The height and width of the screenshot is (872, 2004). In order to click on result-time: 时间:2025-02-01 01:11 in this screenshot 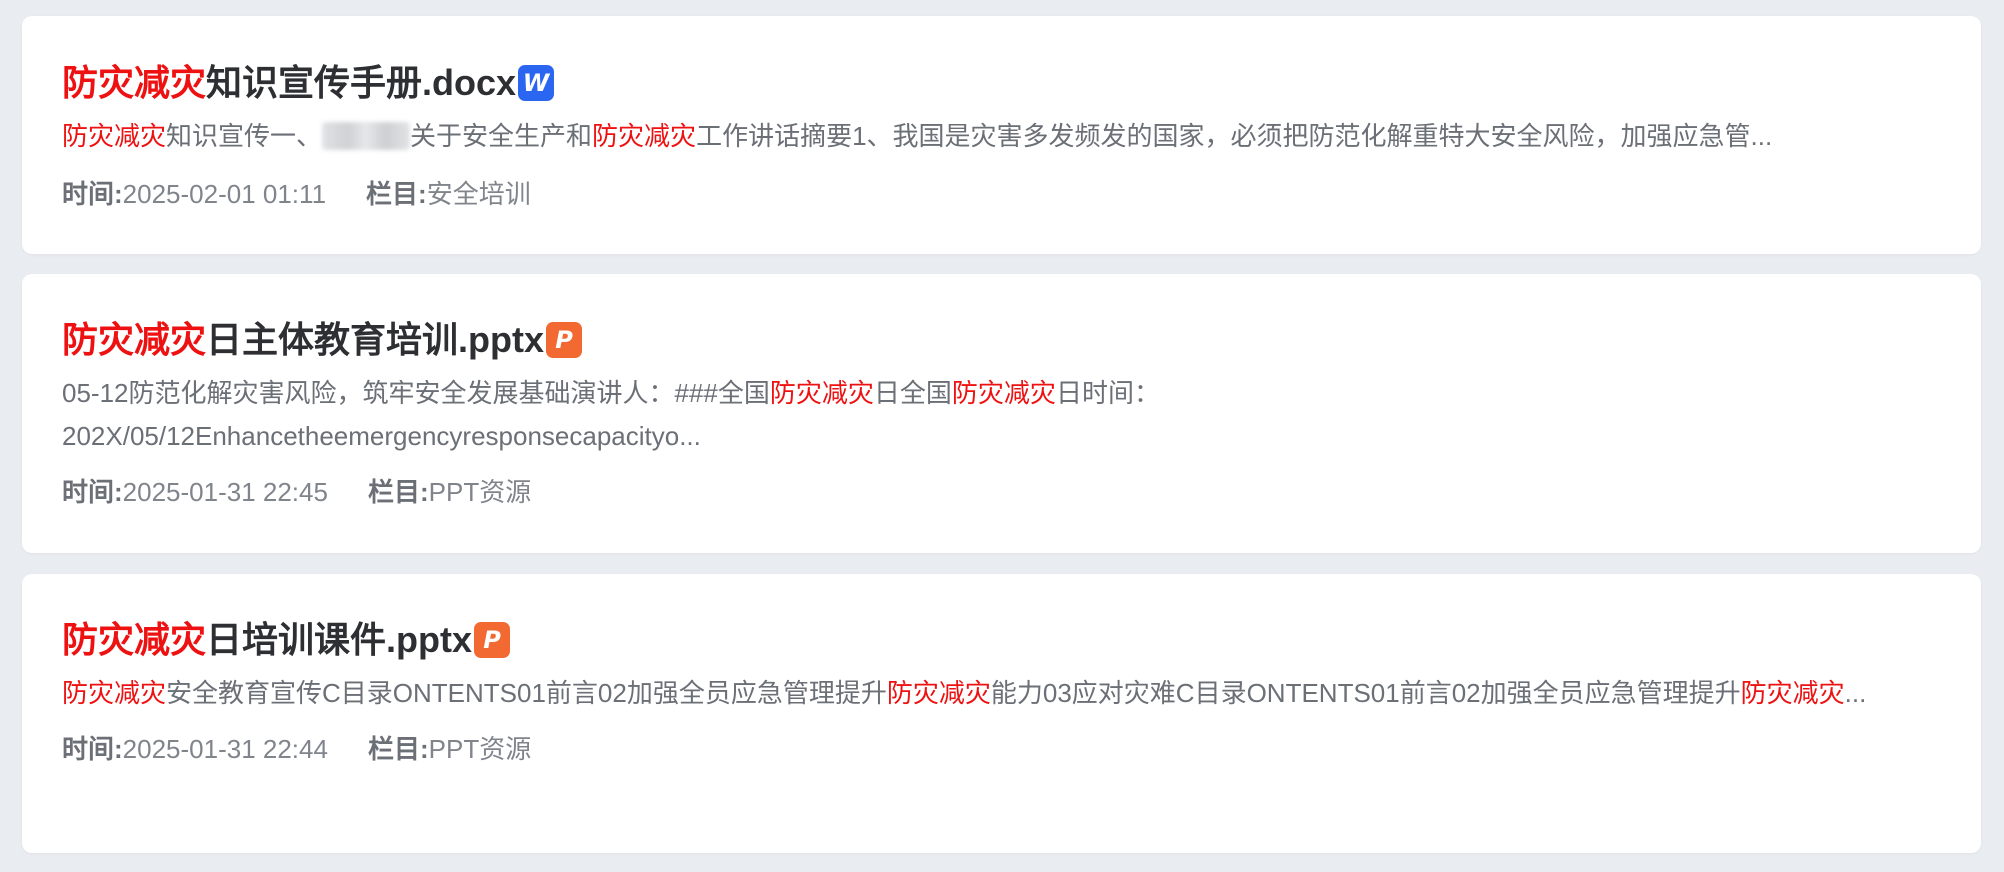, I will do `click(194, 194)`.